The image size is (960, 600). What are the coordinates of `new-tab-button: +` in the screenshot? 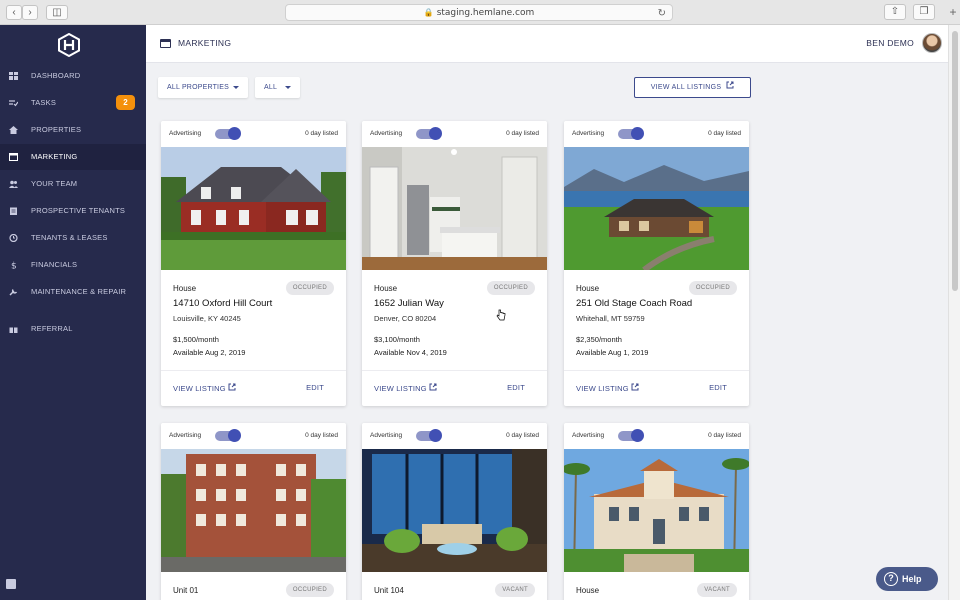 It's located at (953, 13).